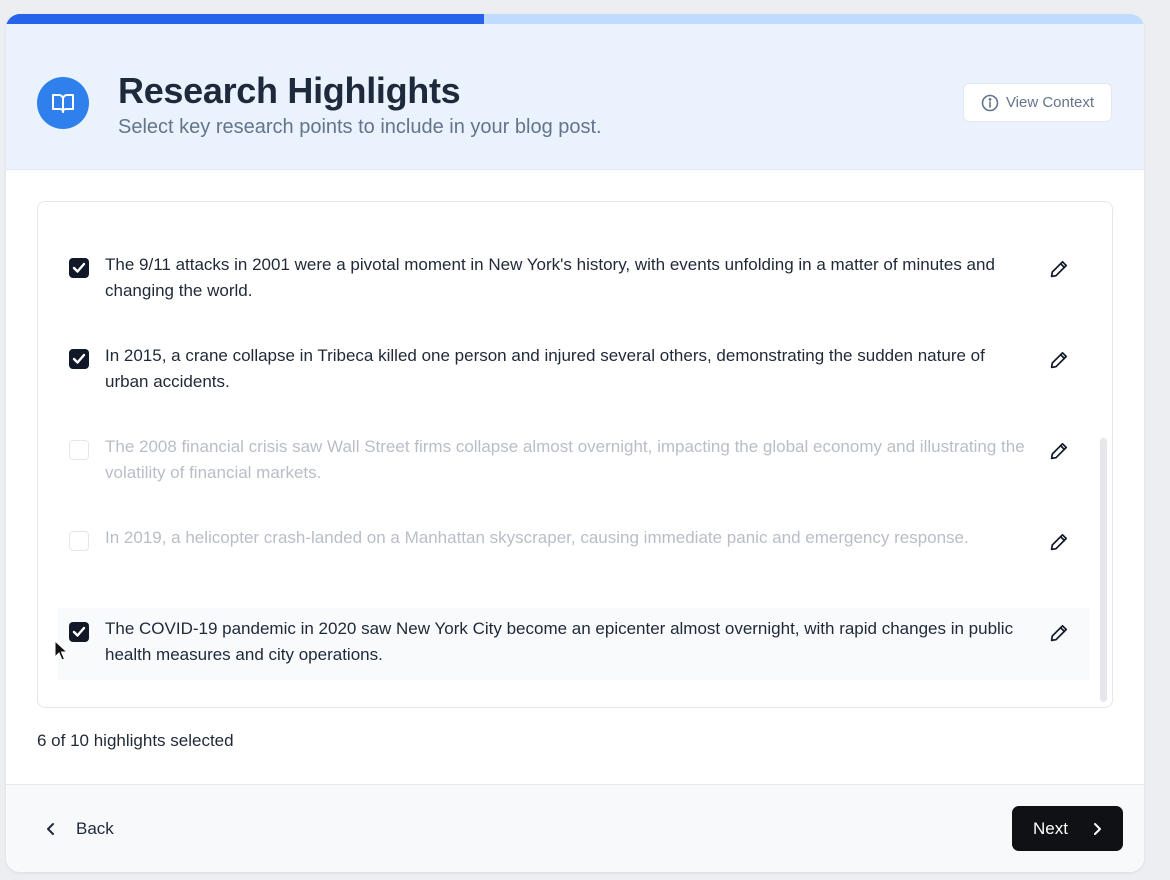 This screenshot has height=880, width=1170. What do you see at coordinates (575, 19) in the screenshot?
I see `progress-bar` at bounding box center [575, 19].